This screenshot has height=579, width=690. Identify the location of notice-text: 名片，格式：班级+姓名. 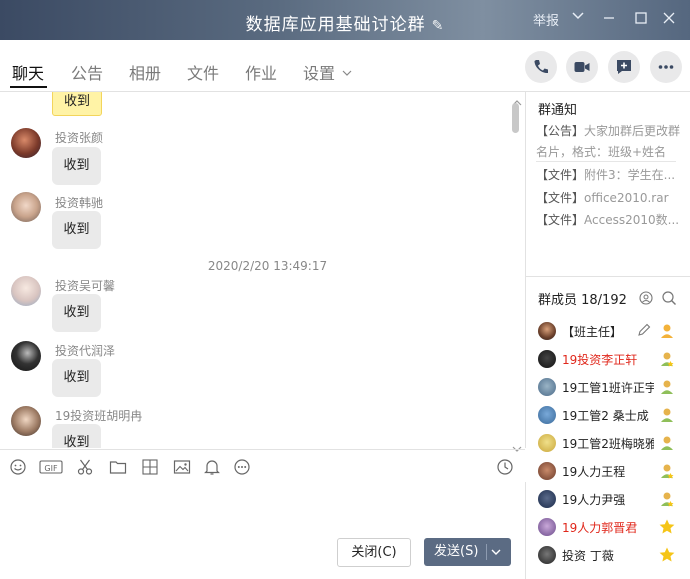
(601, 152).